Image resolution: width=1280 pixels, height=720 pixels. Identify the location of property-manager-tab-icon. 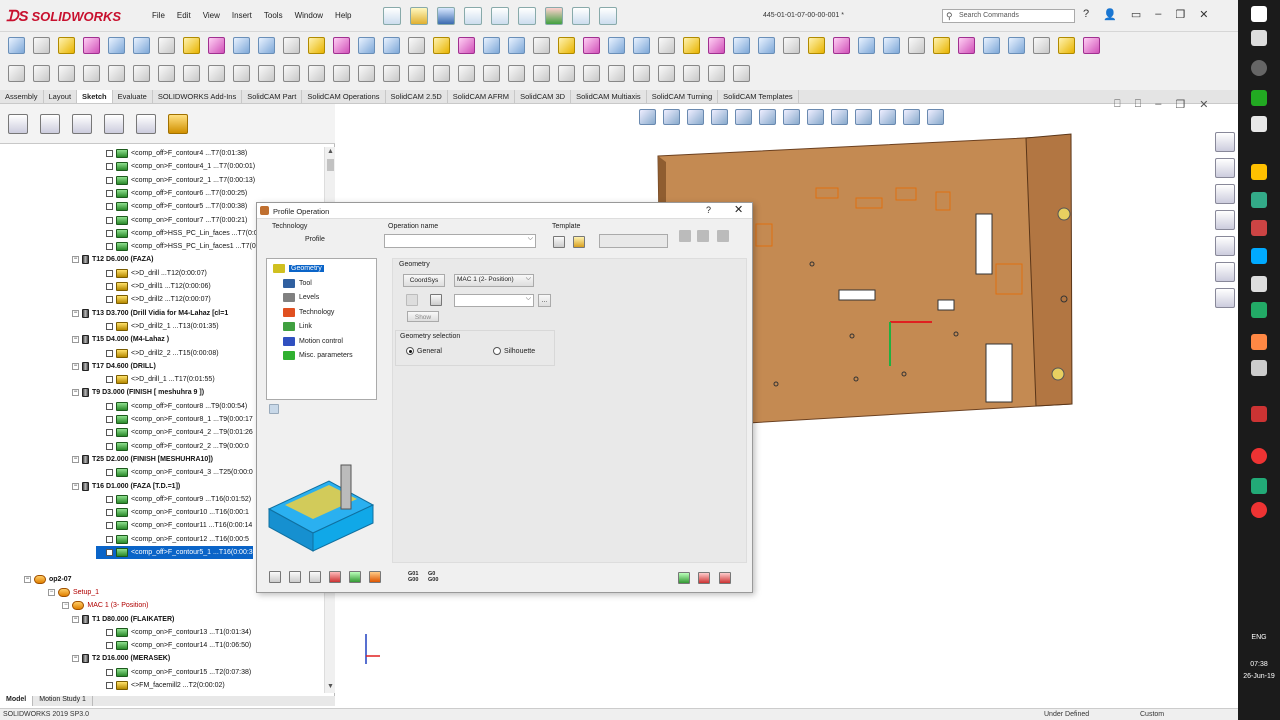
(50, 124).